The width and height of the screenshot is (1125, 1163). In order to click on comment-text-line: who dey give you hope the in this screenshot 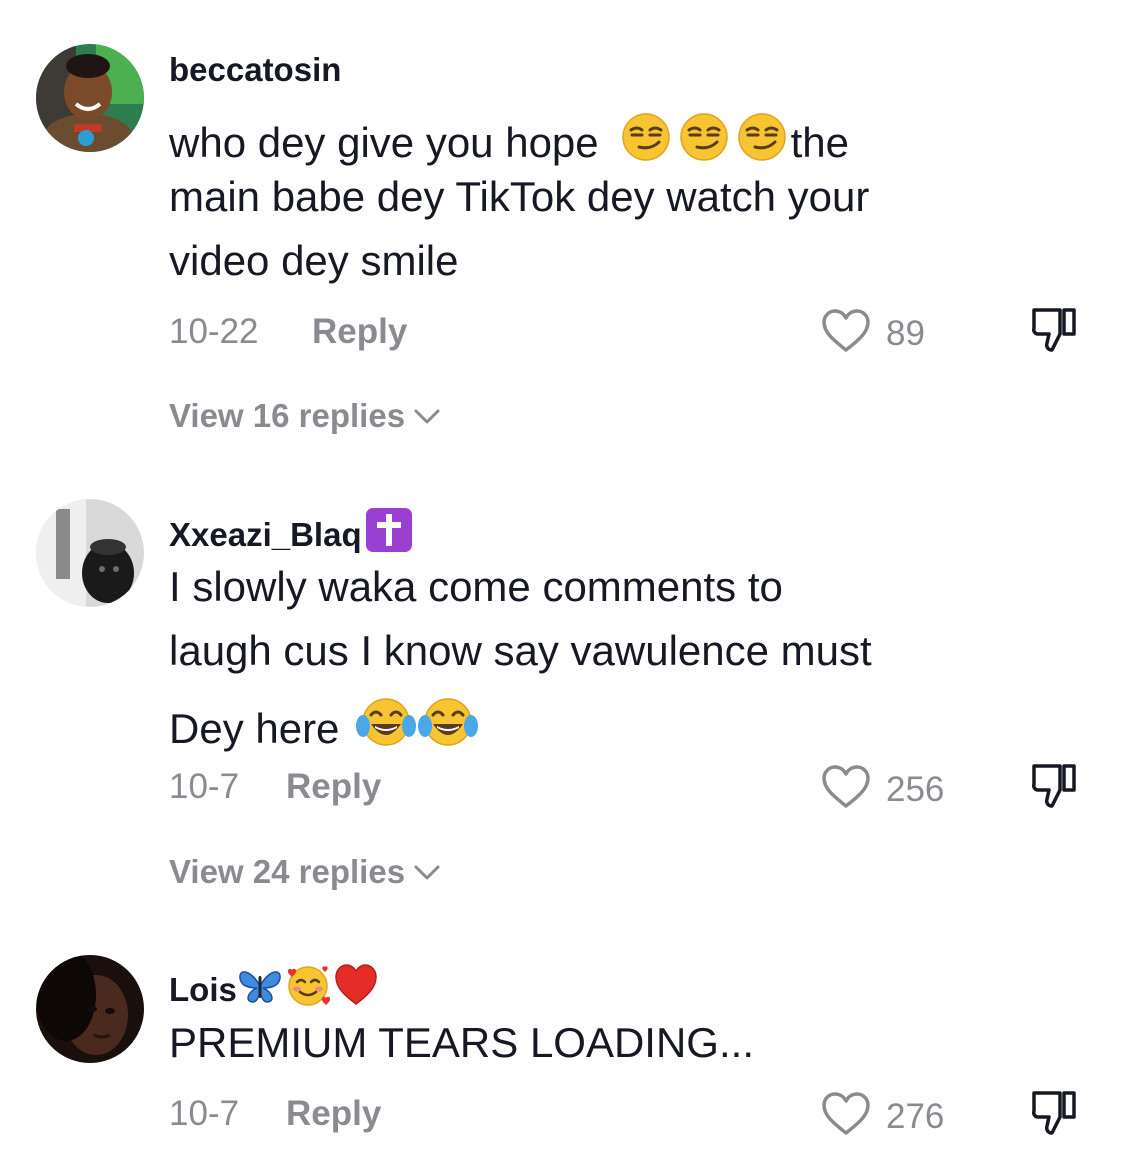, I will do `click(509, 142)`.